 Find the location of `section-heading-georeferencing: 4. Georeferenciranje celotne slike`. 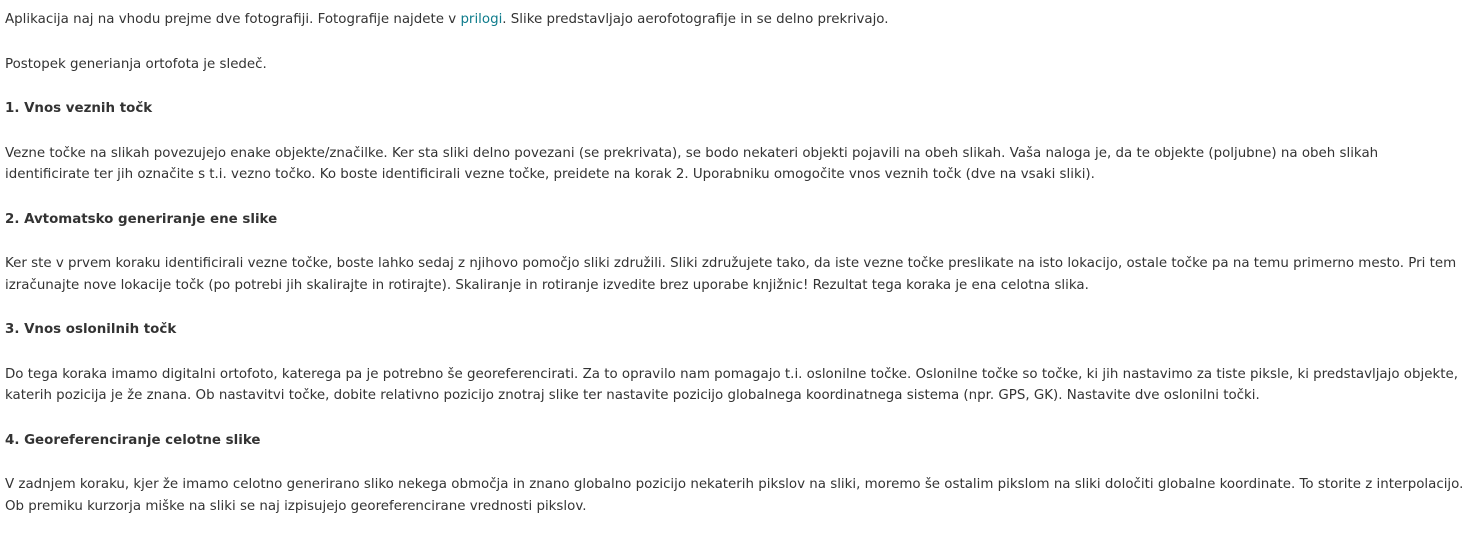

section-heading-georeferencing: 4. Georeferenciranje celotne slike is located at coordinates (133, 440).